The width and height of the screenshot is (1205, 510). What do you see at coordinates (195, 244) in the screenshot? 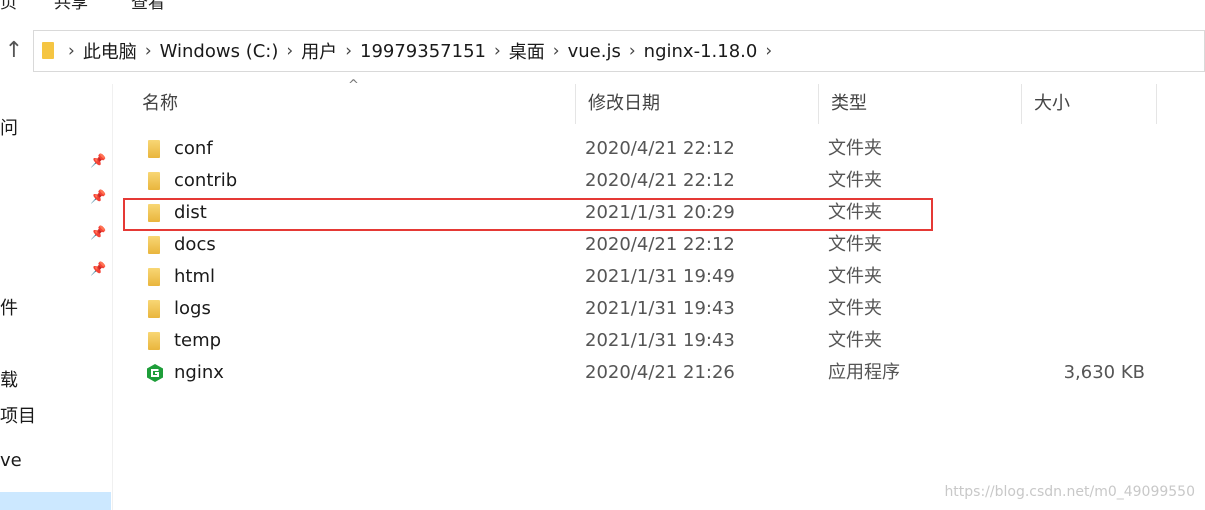
I see `file-name: docs` at bounding box center [195, 244].